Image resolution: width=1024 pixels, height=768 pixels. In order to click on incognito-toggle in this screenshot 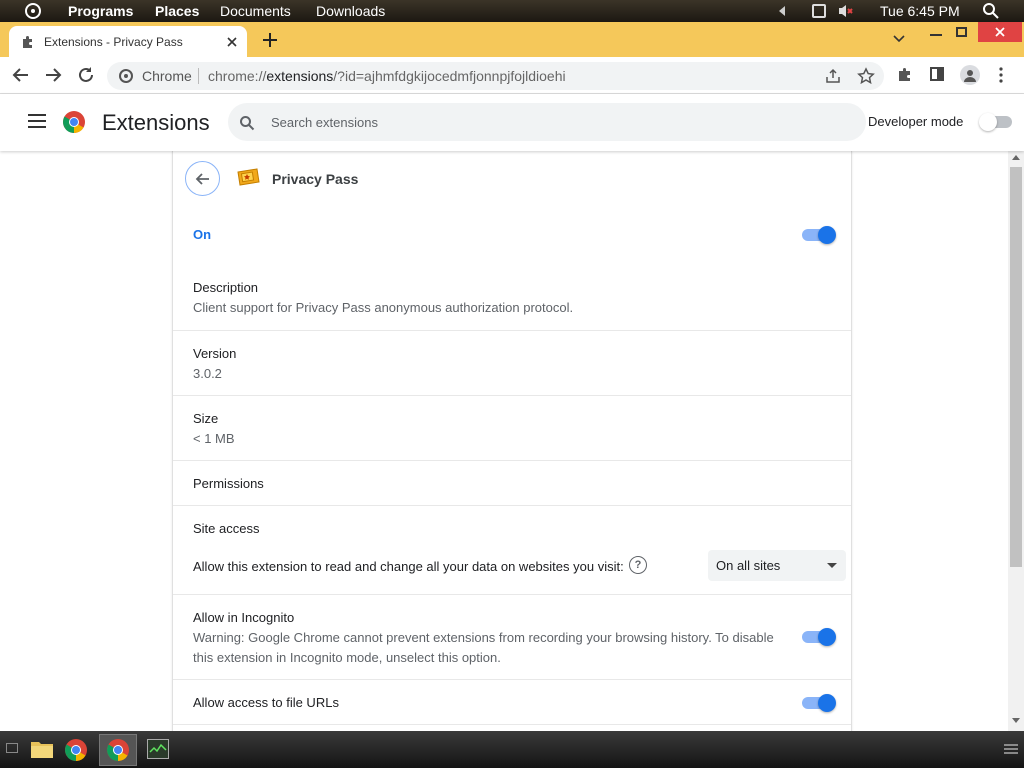, I will do `click(819, 637)`.